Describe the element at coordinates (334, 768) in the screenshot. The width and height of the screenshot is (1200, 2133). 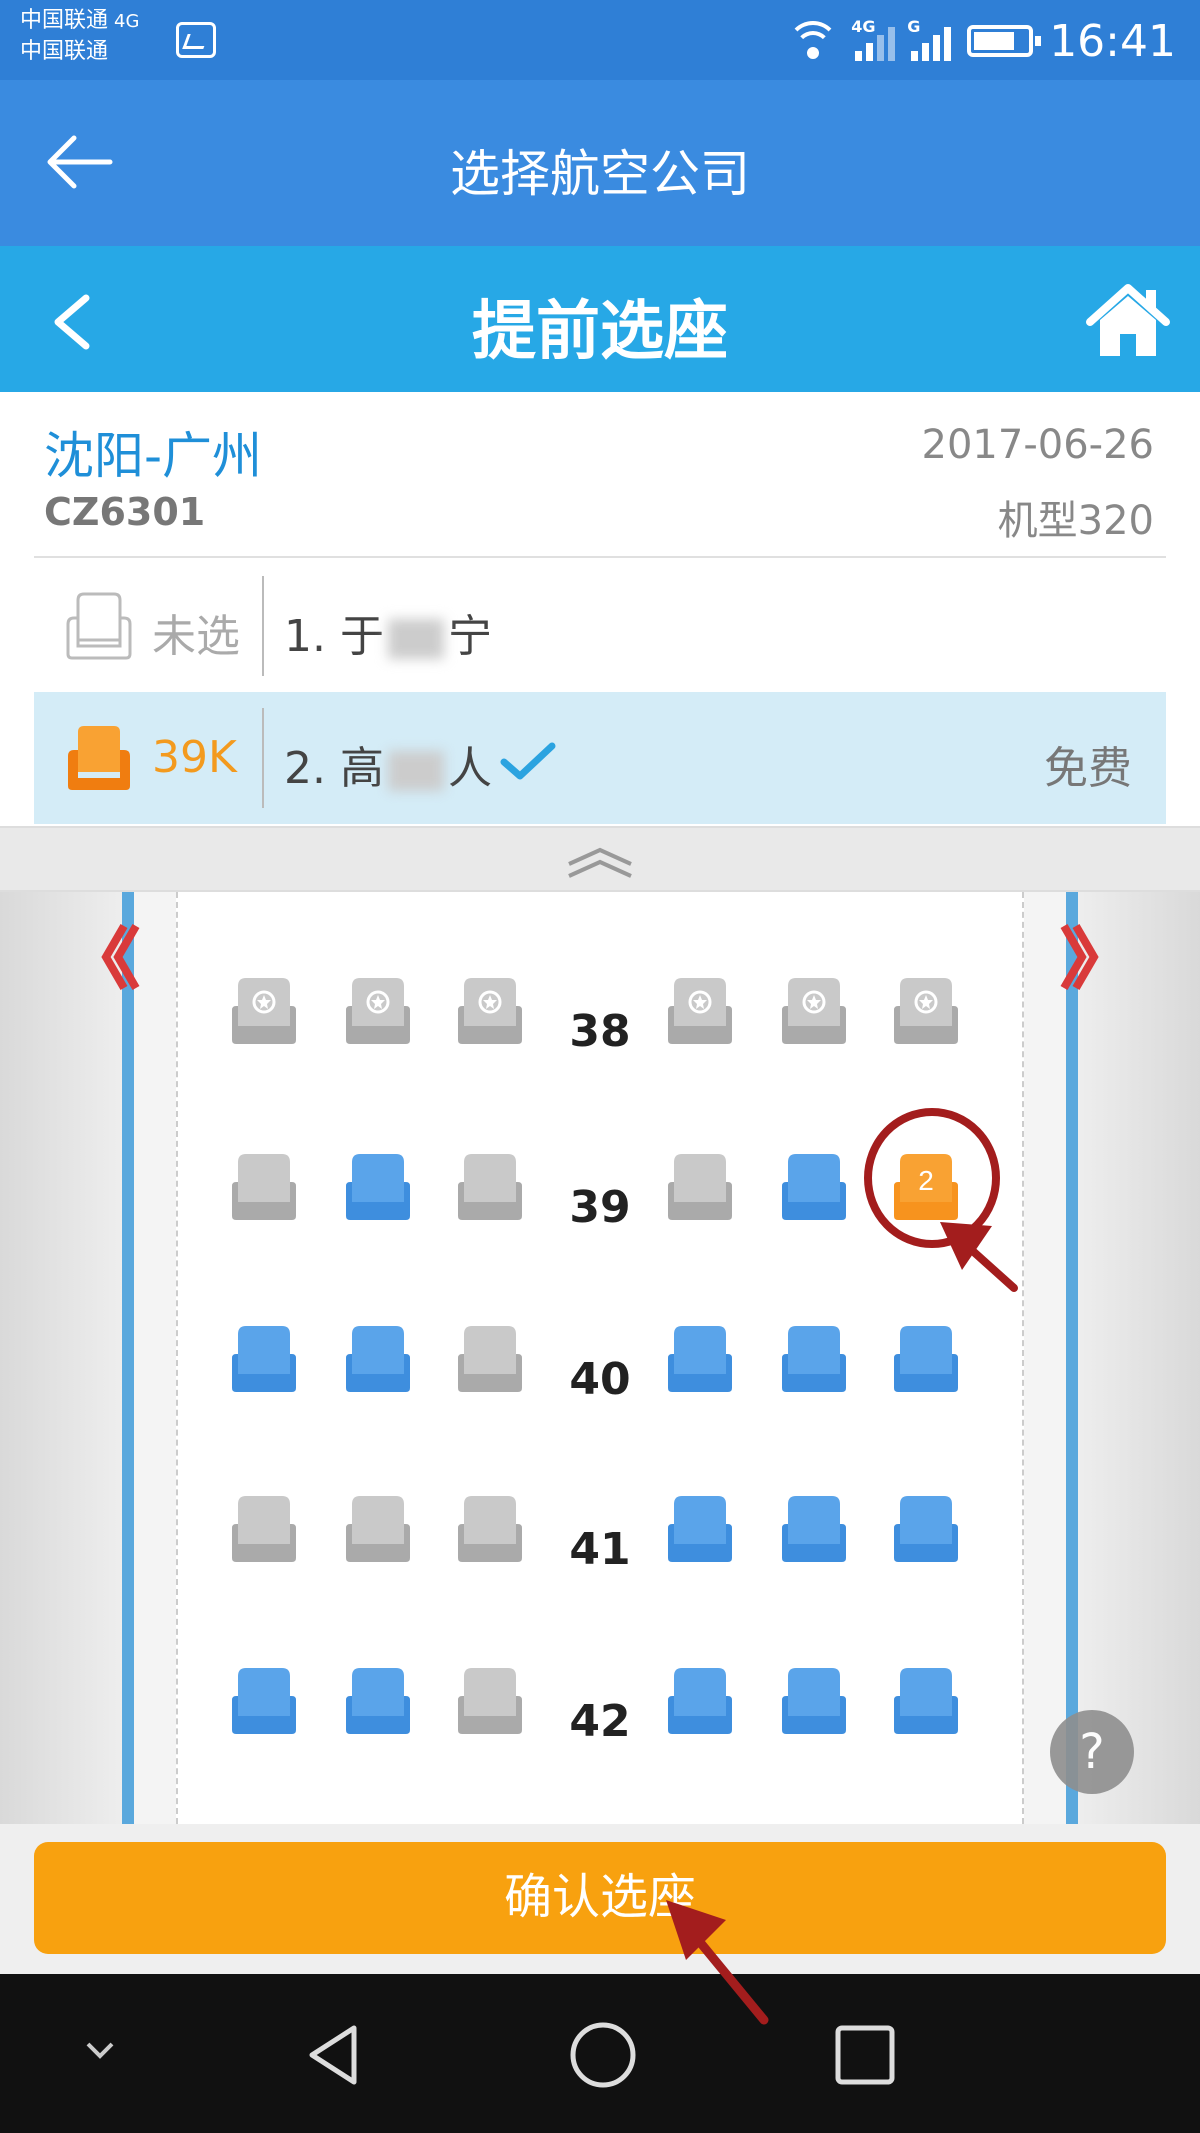
I see `passenger-name-prefix: 2. 高` at that location.